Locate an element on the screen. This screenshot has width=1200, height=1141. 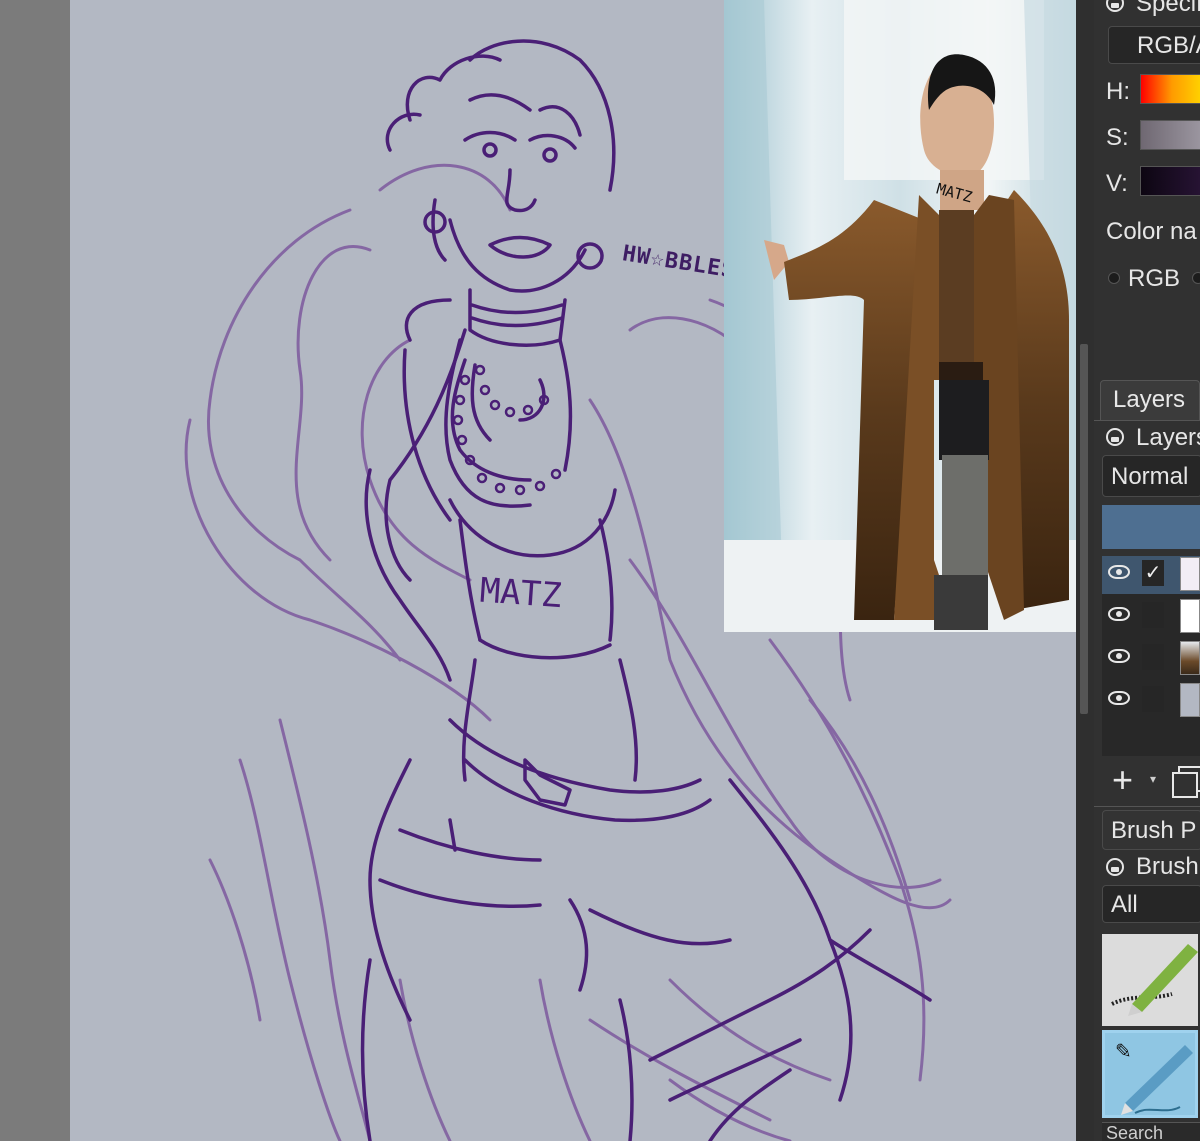
layers-header: Layers is located at coordinates (1168, 437).